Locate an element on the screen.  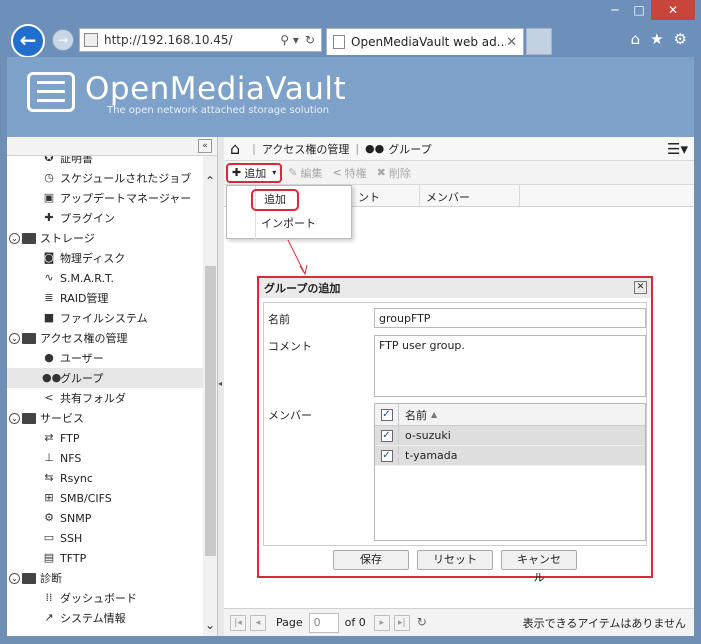
scroll-down-icon: ⌄ is located at coordinates (210, 625).